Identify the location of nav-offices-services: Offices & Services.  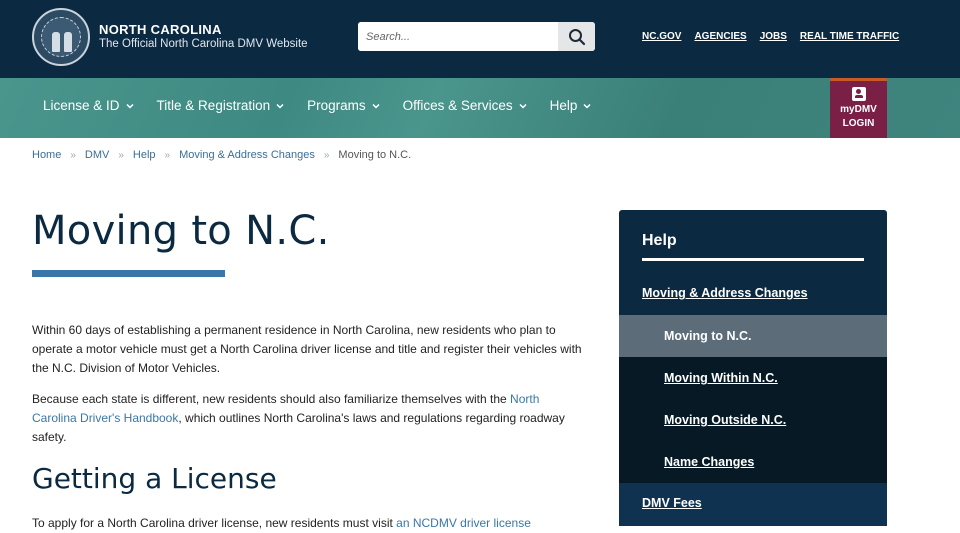
(465, 105).